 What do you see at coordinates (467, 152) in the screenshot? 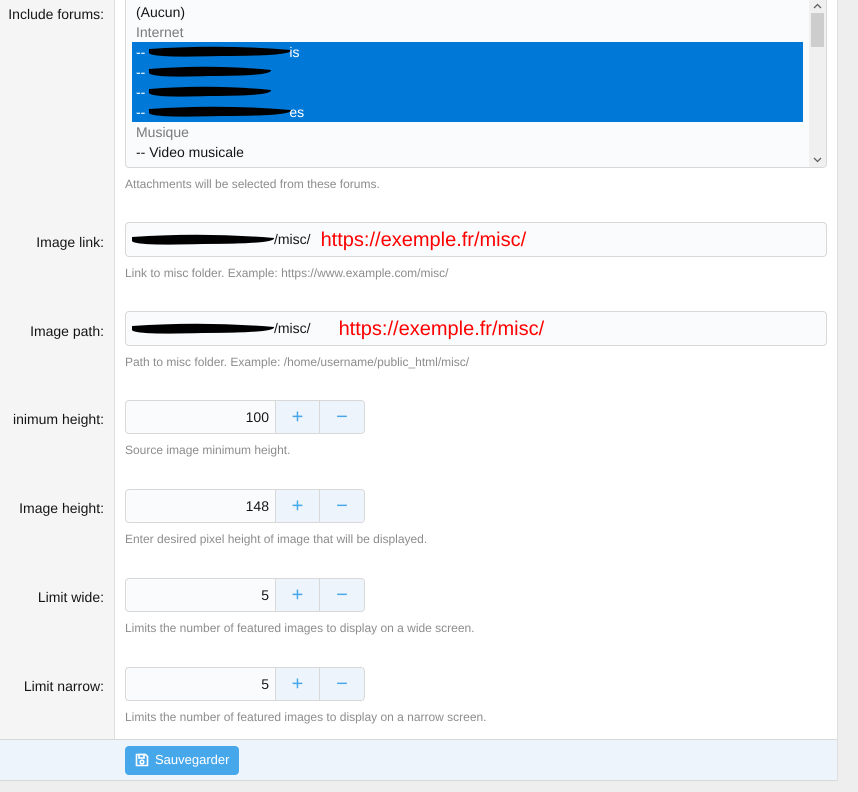
I see `list-option: -- Video musicale` at bounding box center [467, 152].